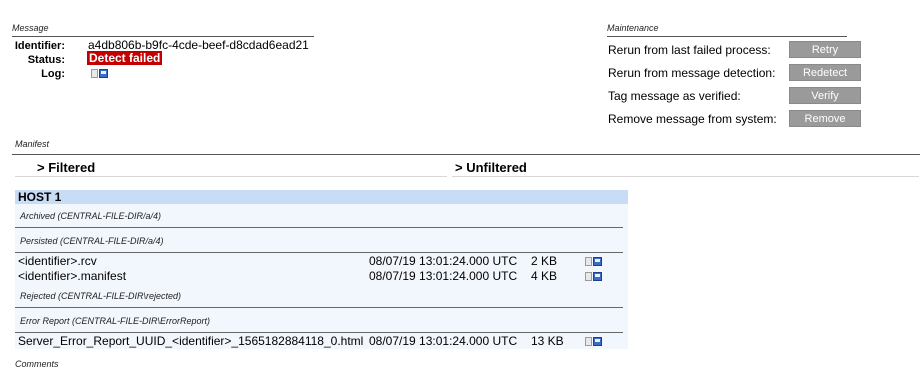  Describe the element at coordinates (689, 50) in the screenshot. I see `retry-description: Rerun from last failed process:` at that location.